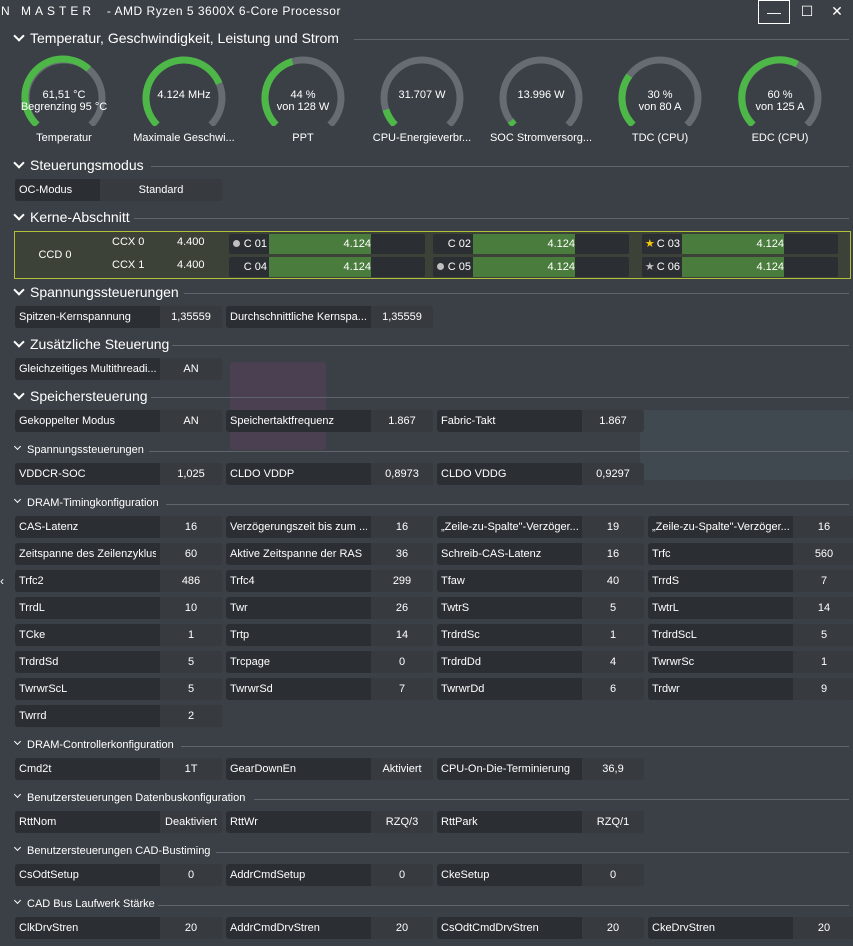 This screenshot has width=853, height=946. I want to click on minimize-button: —, so click(774, 12).